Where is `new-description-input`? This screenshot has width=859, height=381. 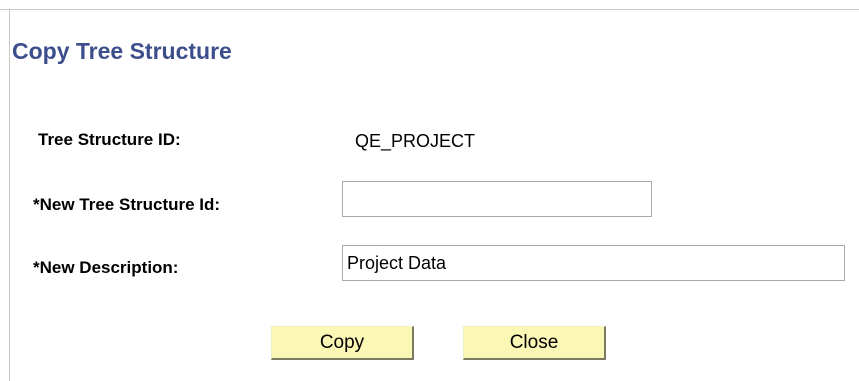
new-description-input is located at coordinates (593, 263).